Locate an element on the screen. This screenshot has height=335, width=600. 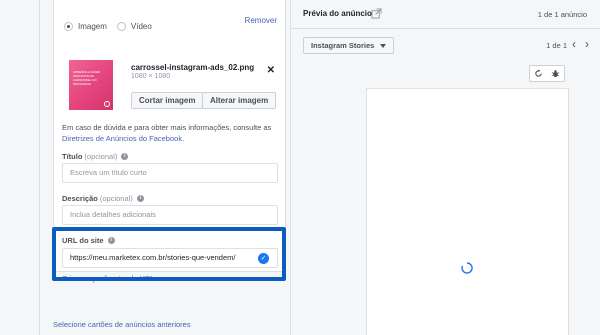
left-gutter is located at coordinates (20, 167).